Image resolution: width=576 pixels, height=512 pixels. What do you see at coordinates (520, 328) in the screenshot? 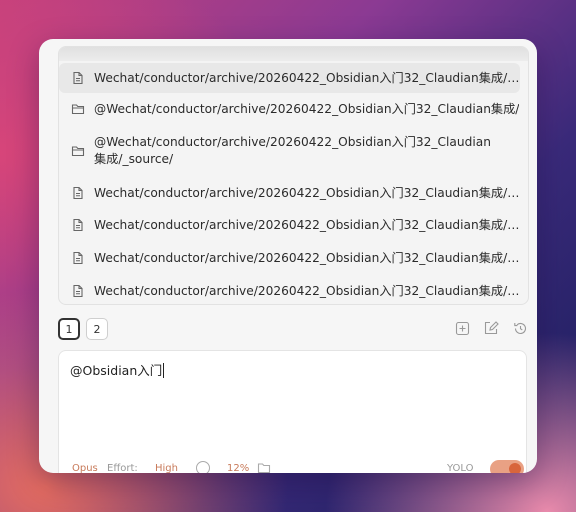
I see `history-icon` at bounding box center [520, 328].